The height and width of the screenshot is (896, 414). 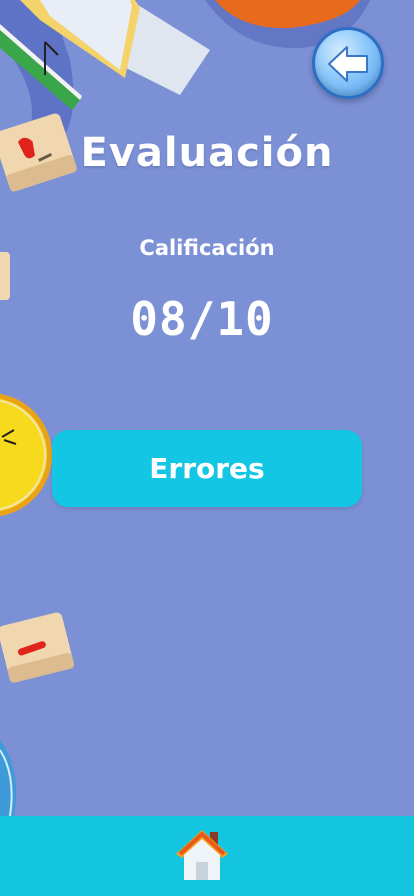 I want to click on back-button, so click(x=348, y=63).